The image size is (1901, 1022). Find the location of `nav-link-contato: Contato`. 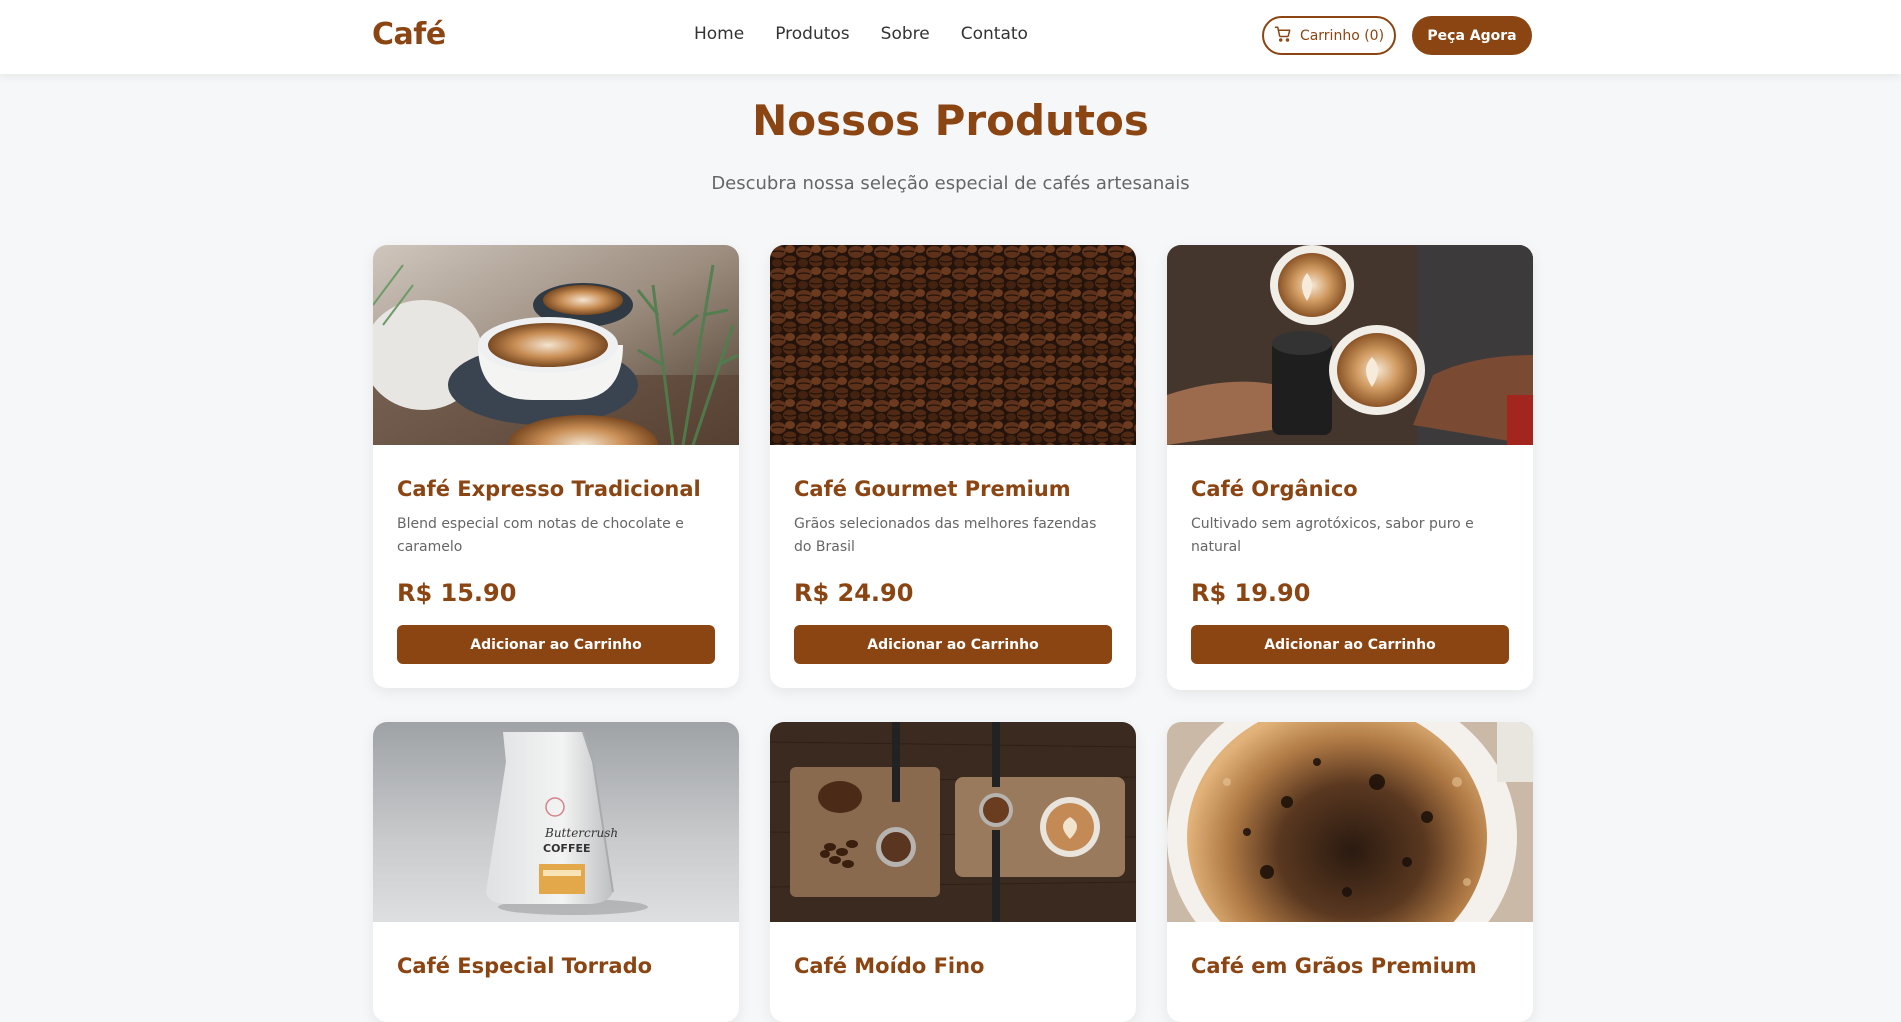

nav-link-contato: Contato is located at coordinates (994, 34).